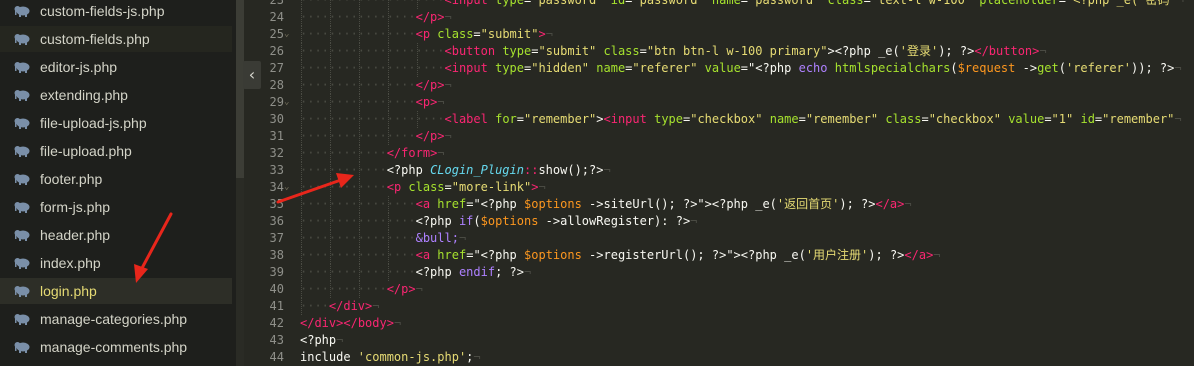  Describe the element at coordinates (314, 306) in the screenshot. I see `indent-whitespace: ····` at that location.